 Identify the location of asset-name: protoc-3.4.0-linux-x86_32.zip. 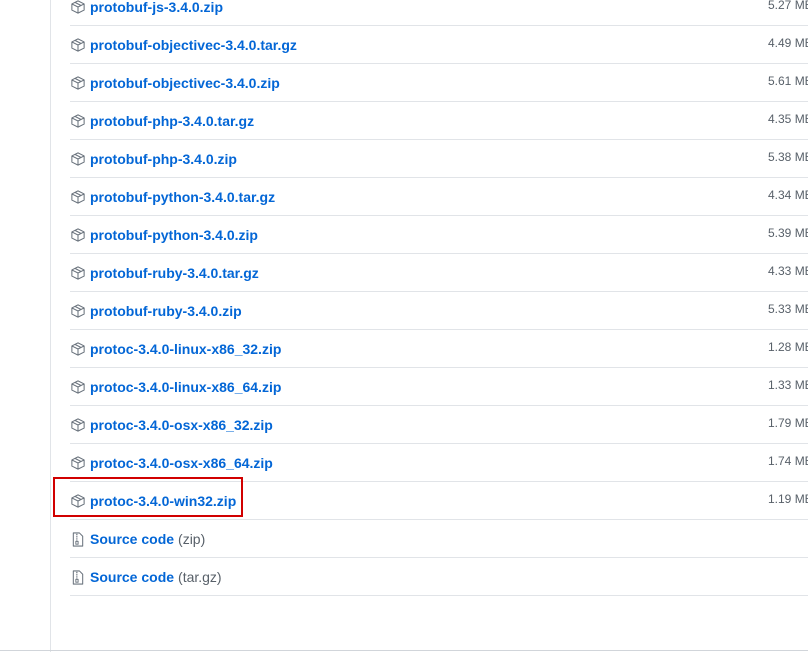
(186, 349).